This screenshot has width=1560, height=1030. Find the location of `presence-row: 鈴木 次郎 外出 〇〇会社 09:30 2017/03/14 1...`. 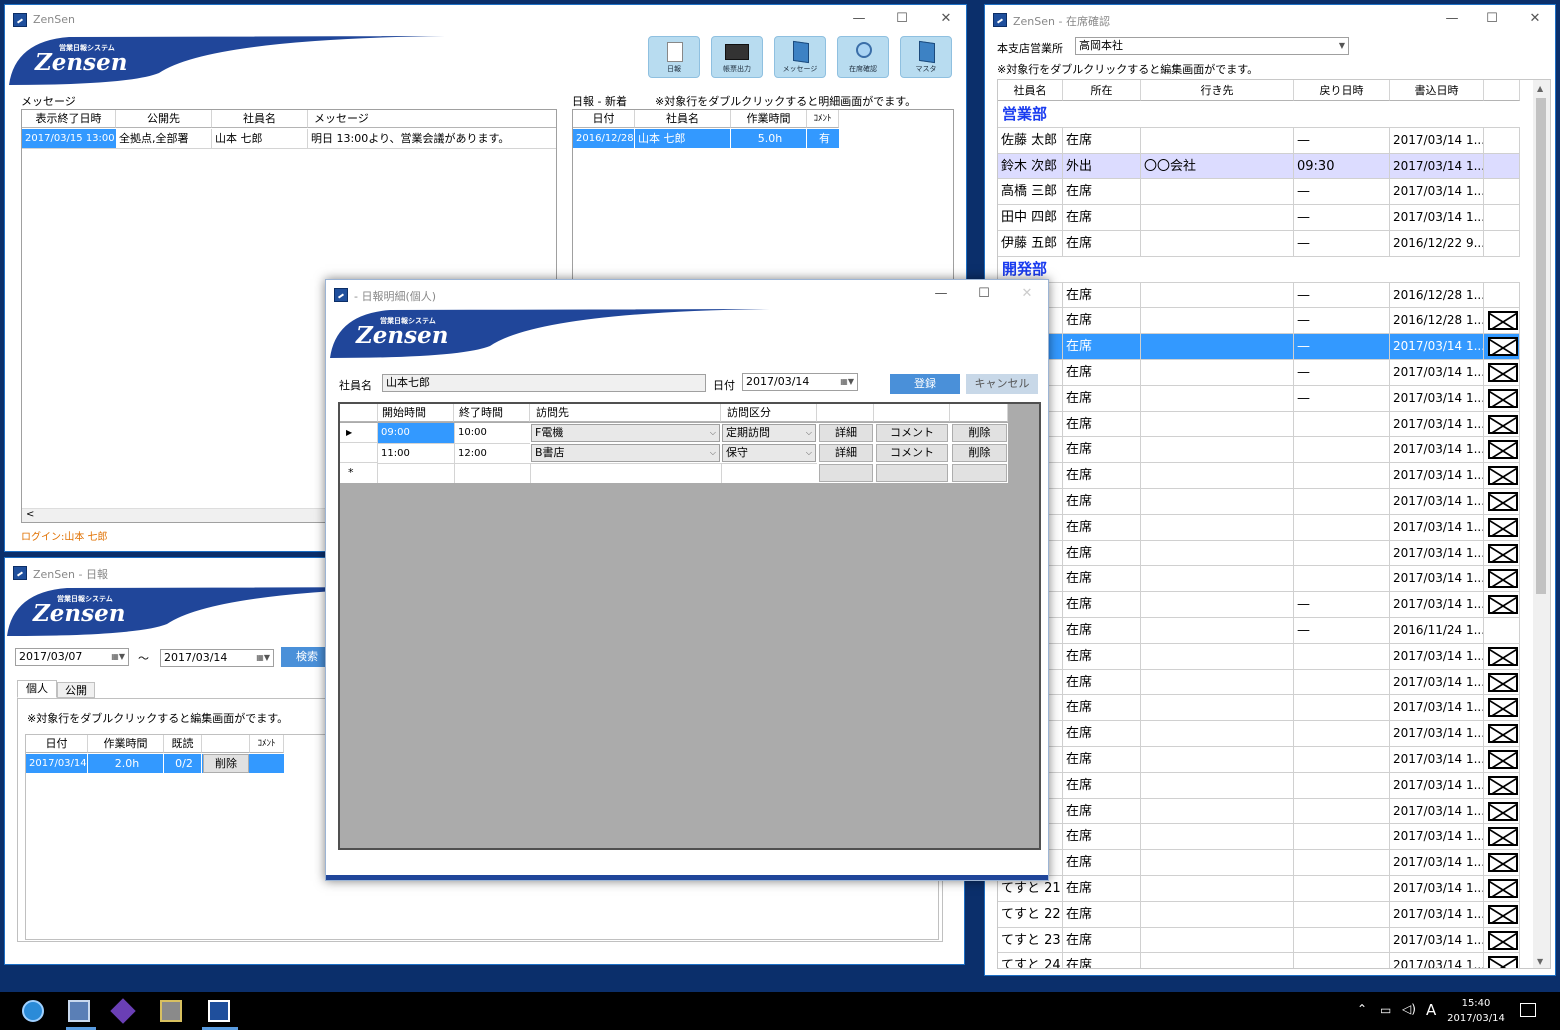

presence-row: 鈴木 次郎 外出 〇〇会社 09:30 2017/03/14 1... is located at coordinates (1259, 166).